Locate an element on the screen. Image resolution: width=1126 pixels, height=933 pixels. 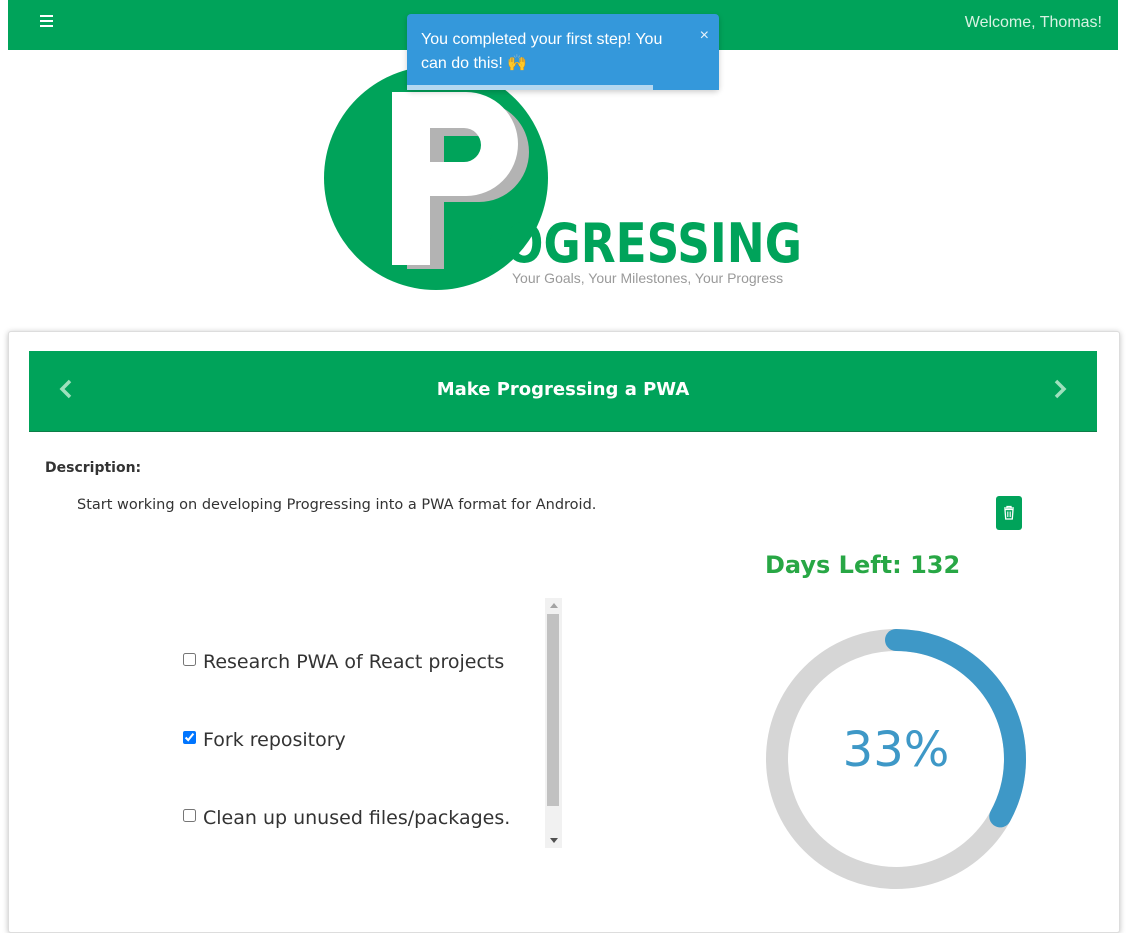
scroll-up-arrow-icon is located at coordinates (554, 605).